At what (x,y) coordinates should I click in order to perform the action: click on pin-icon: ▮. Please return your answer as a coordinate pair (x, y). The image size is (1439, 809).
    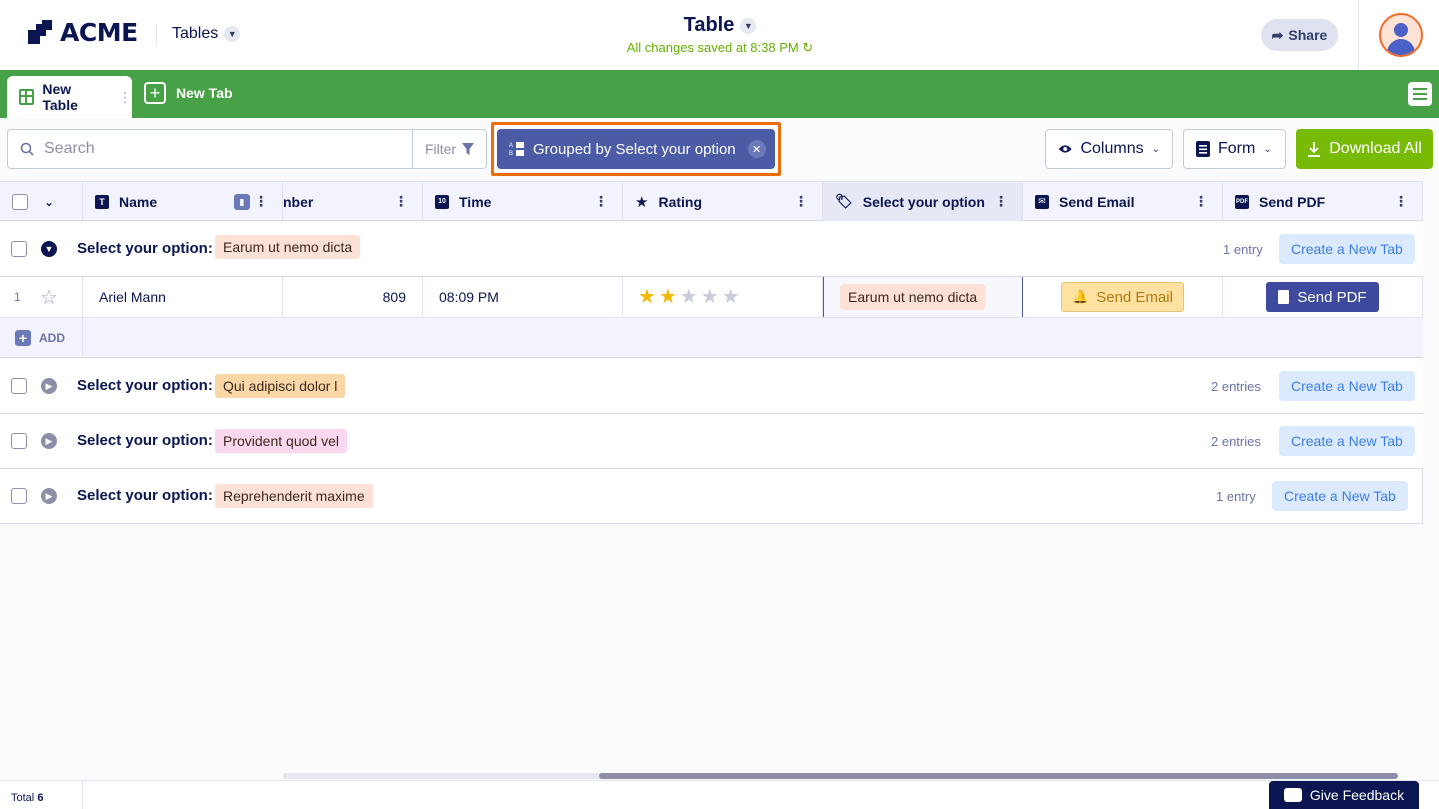
    Looking at the image, I should click on (242, 202).